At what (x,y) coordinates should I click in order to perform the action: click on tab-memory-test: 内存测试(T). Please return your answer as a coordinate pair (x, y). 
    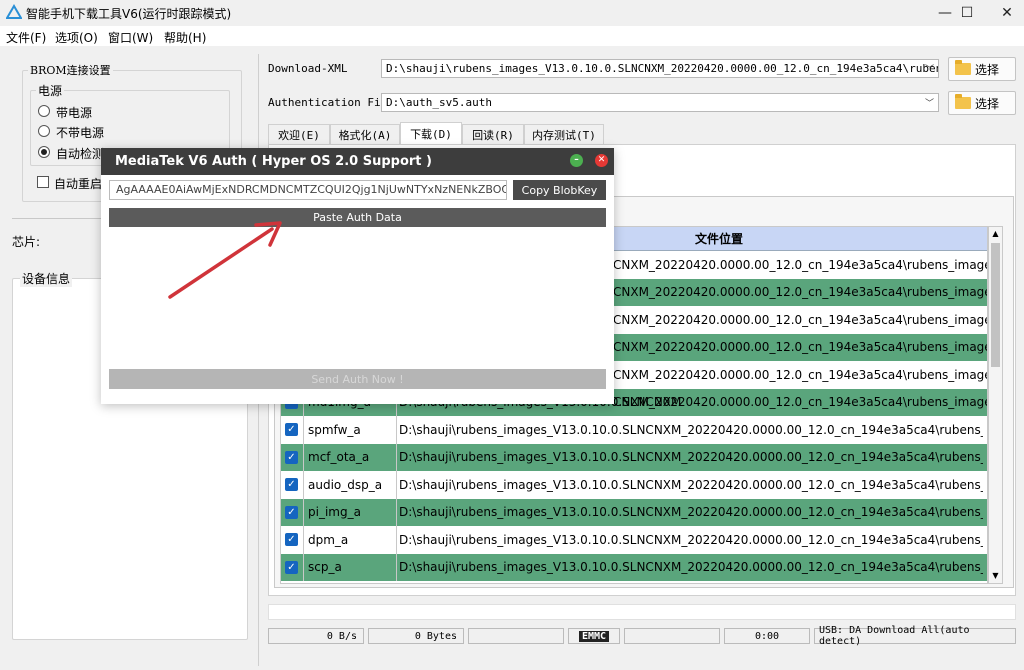
    Looking at the image, I should click on (564, 134).